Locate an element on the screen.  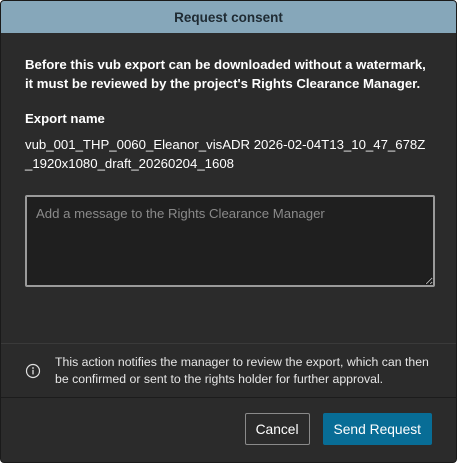
cancel-button: Cancel is located at coordinates (277, 429).